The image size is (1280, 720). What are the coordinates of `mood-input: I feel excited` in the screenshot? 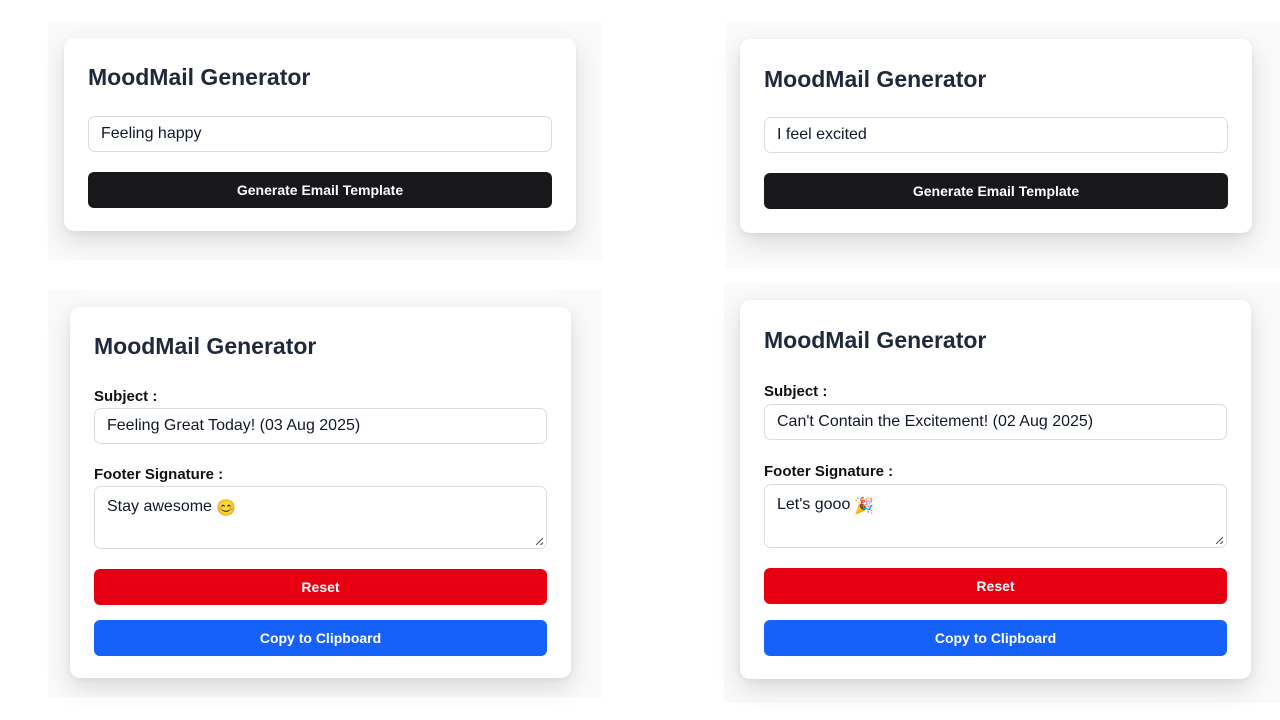 It's located at (996, 135).